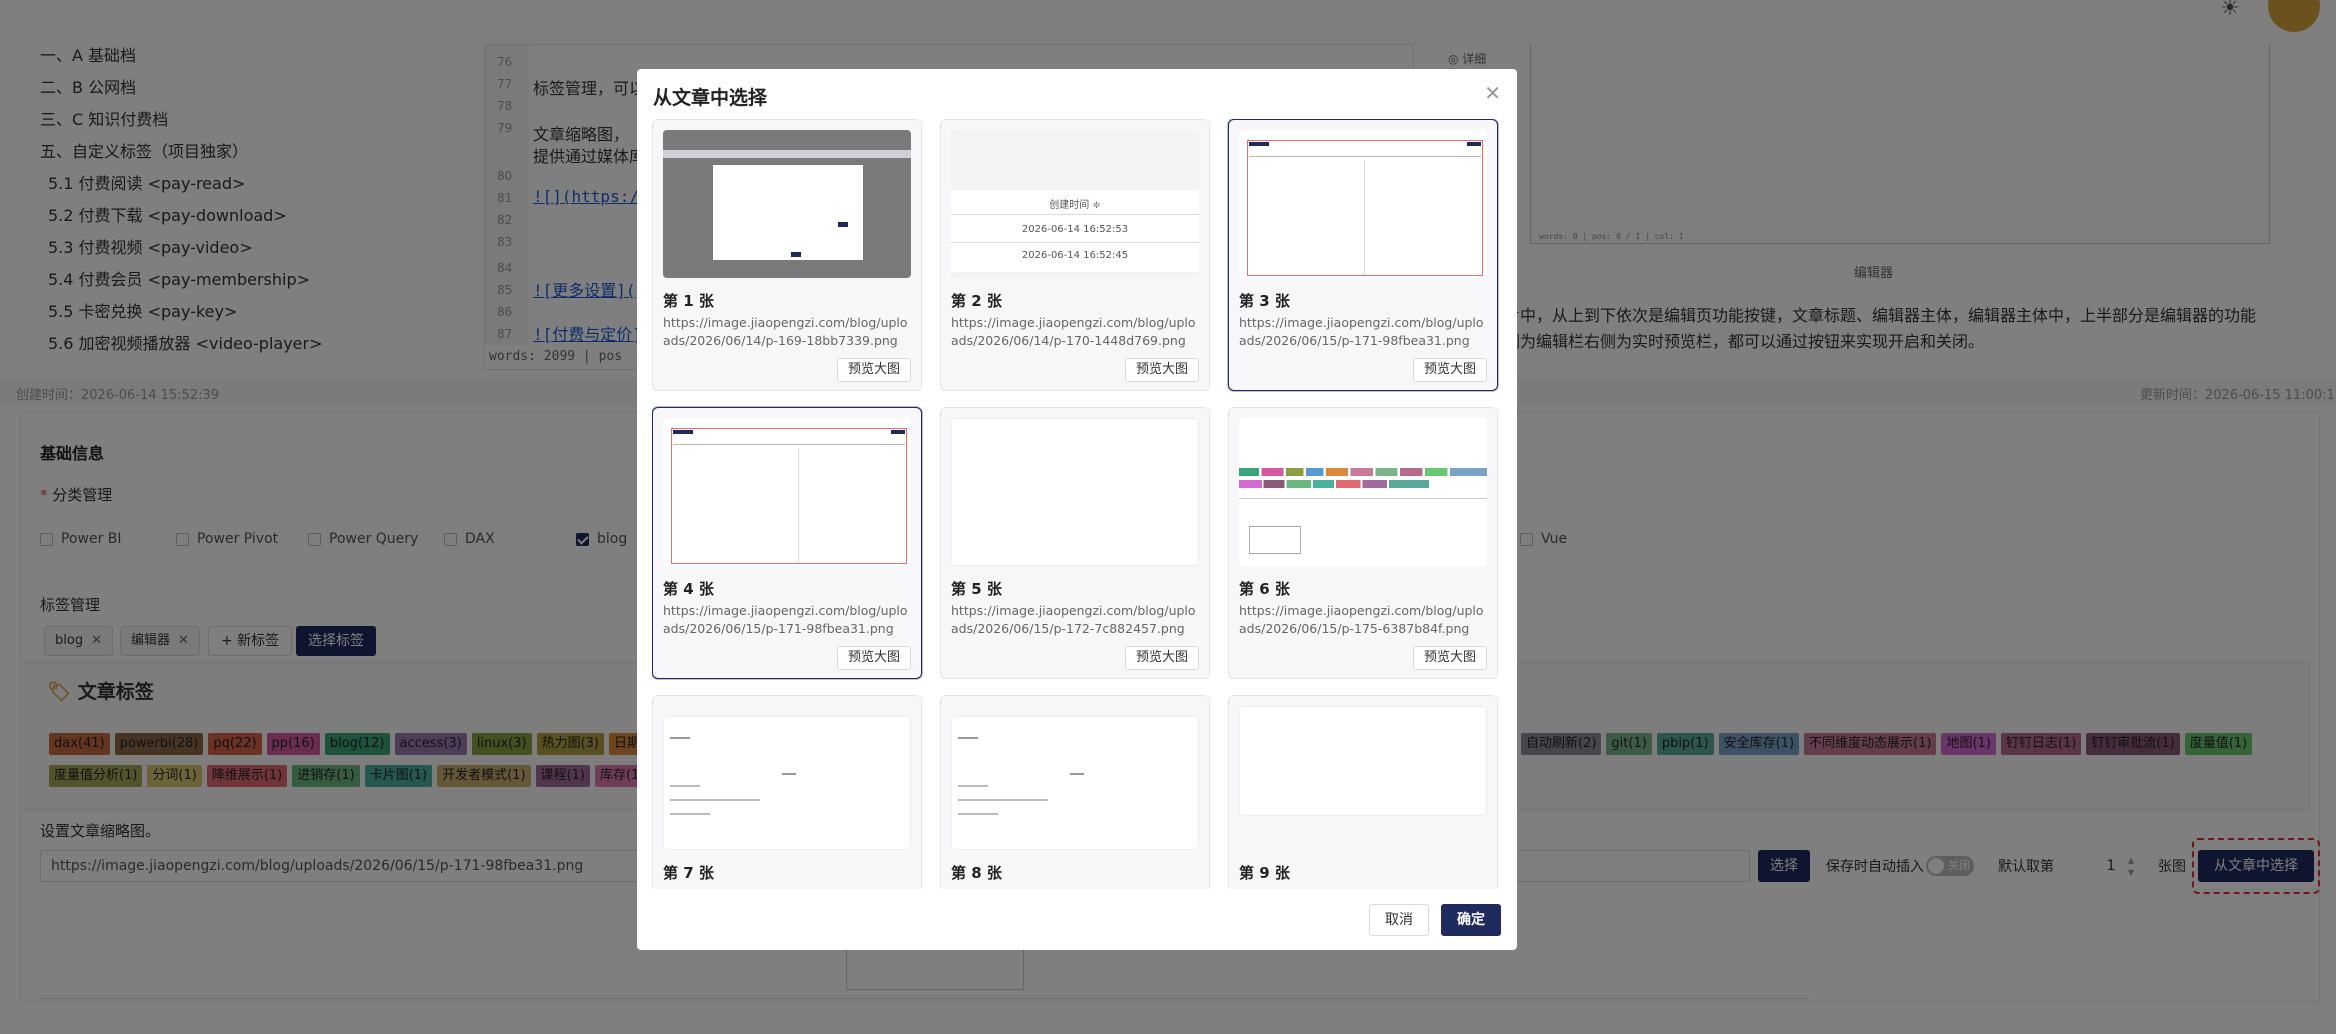  I want to click on modal-title: 从文章中选择, so click(710, 98).